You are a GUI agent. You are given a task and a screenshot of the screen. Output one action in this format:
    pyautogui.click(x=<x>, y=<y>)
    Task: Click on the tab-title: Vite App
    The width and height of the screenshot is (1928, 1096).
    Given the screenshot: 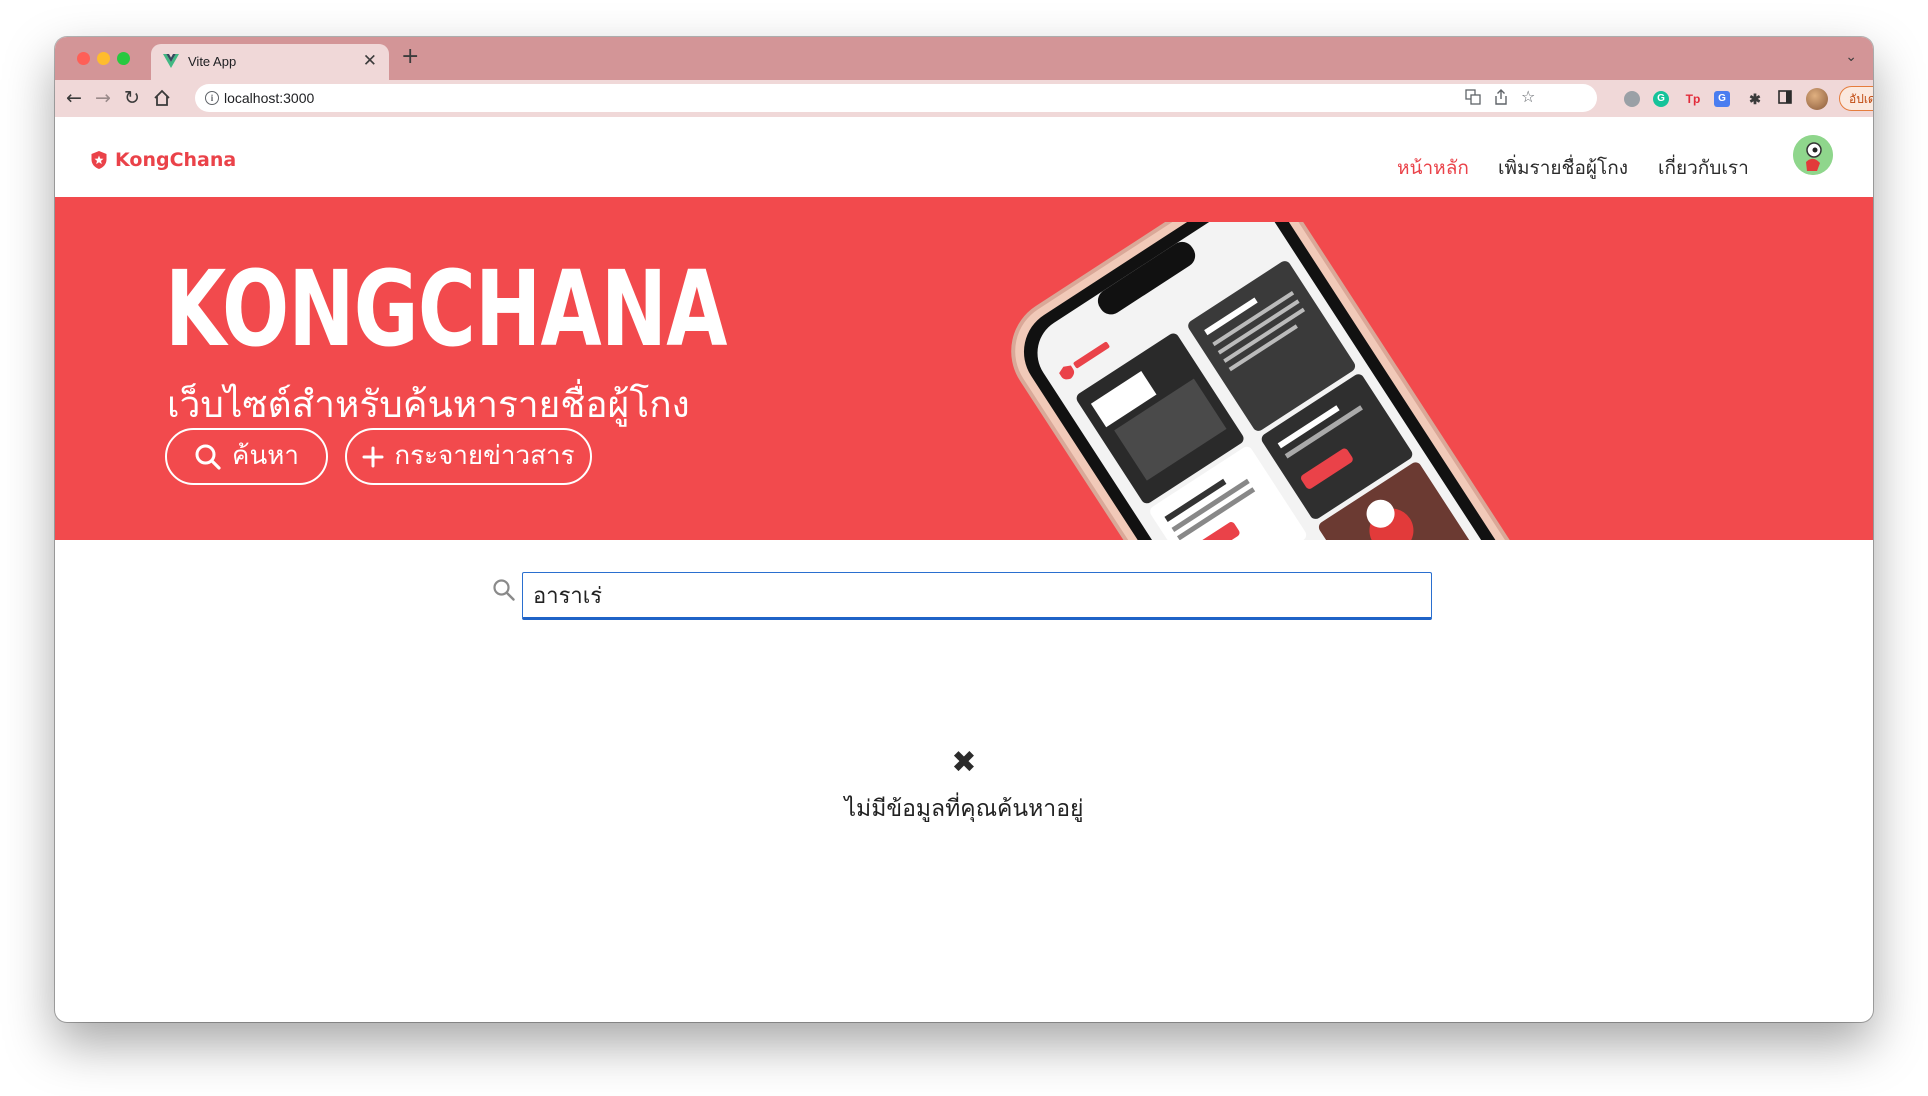 What is the action you would take?
    pyautogui.click(x=212, y=61)
    